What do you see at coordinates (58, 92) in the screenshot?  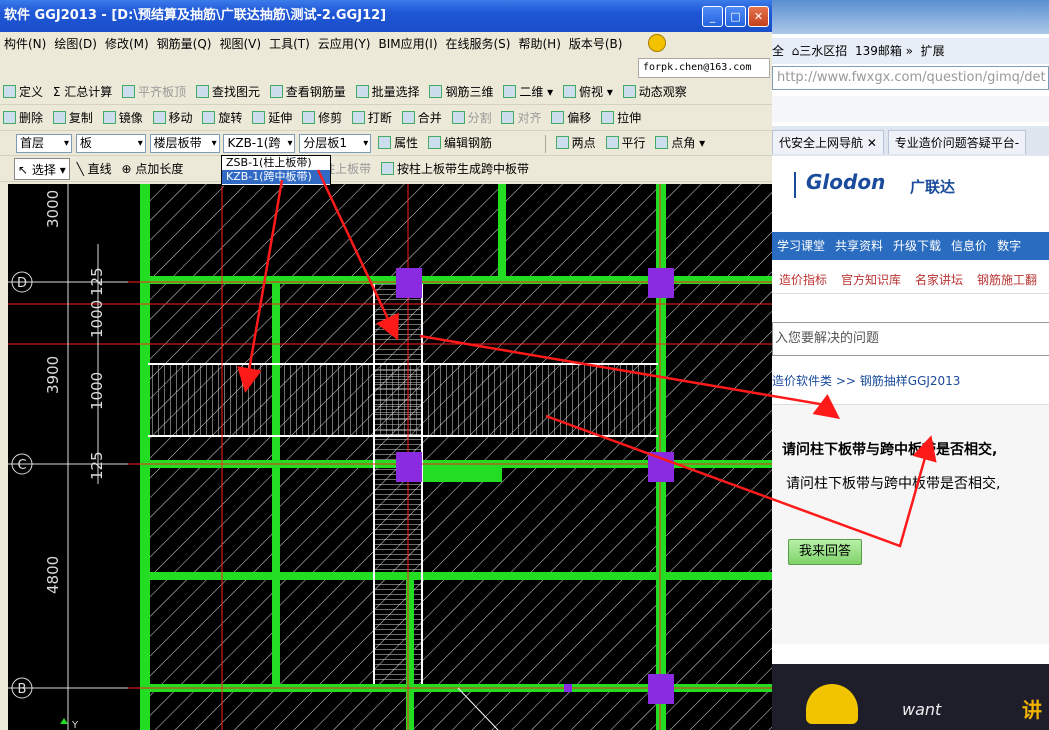 I see `sigma-icon: Σ` at bounding box center [58, 92].